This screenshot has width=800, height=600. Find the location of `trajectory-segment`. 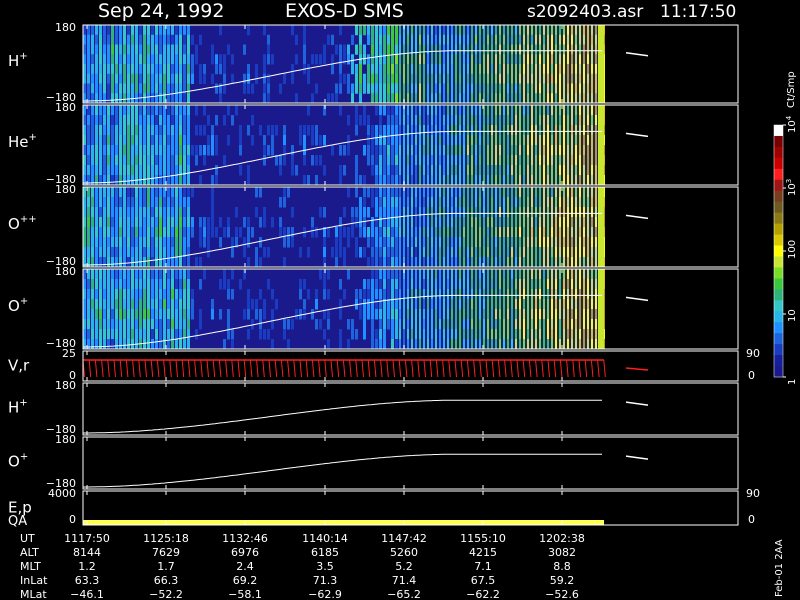

trajectory-segment is located at coordinates (637, 403).